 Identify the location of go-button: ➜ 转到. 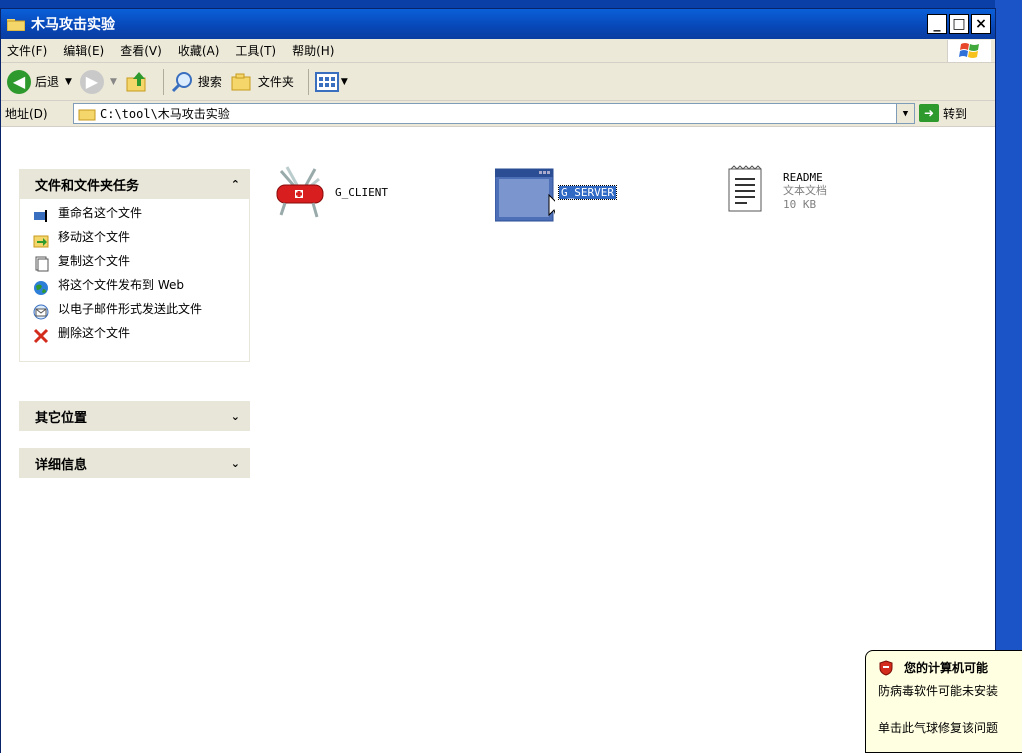
(943, 113).